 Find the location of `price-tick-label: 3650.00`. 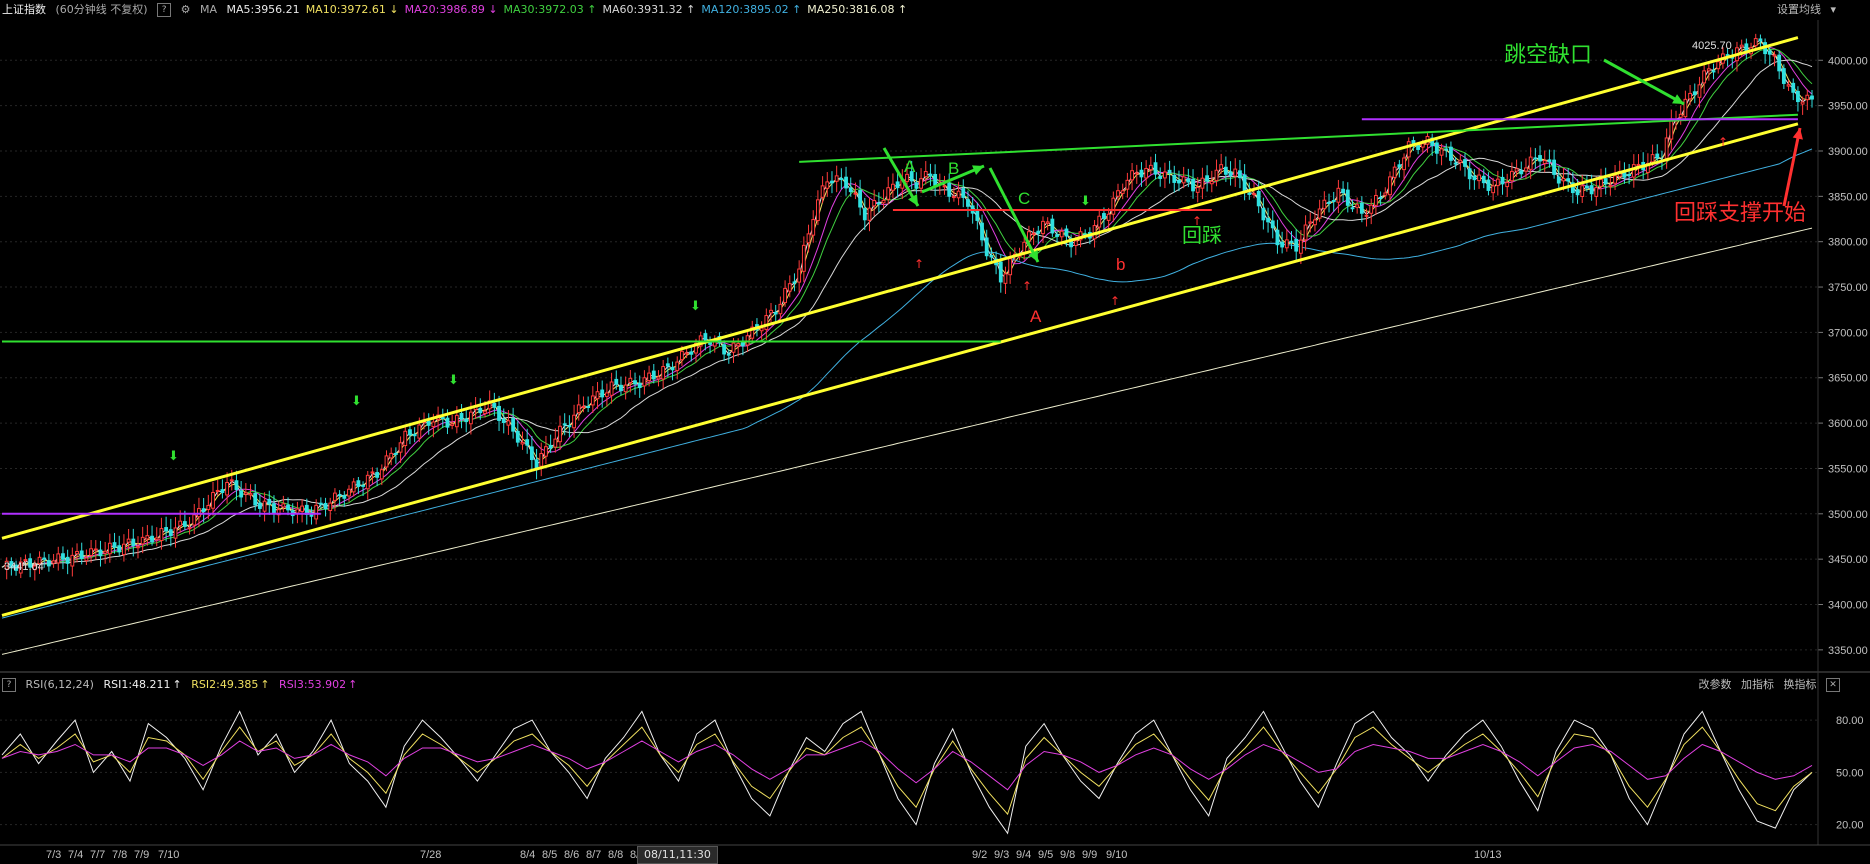

price-tick-label: 3650.00 is located at coordinates (1848, 379).